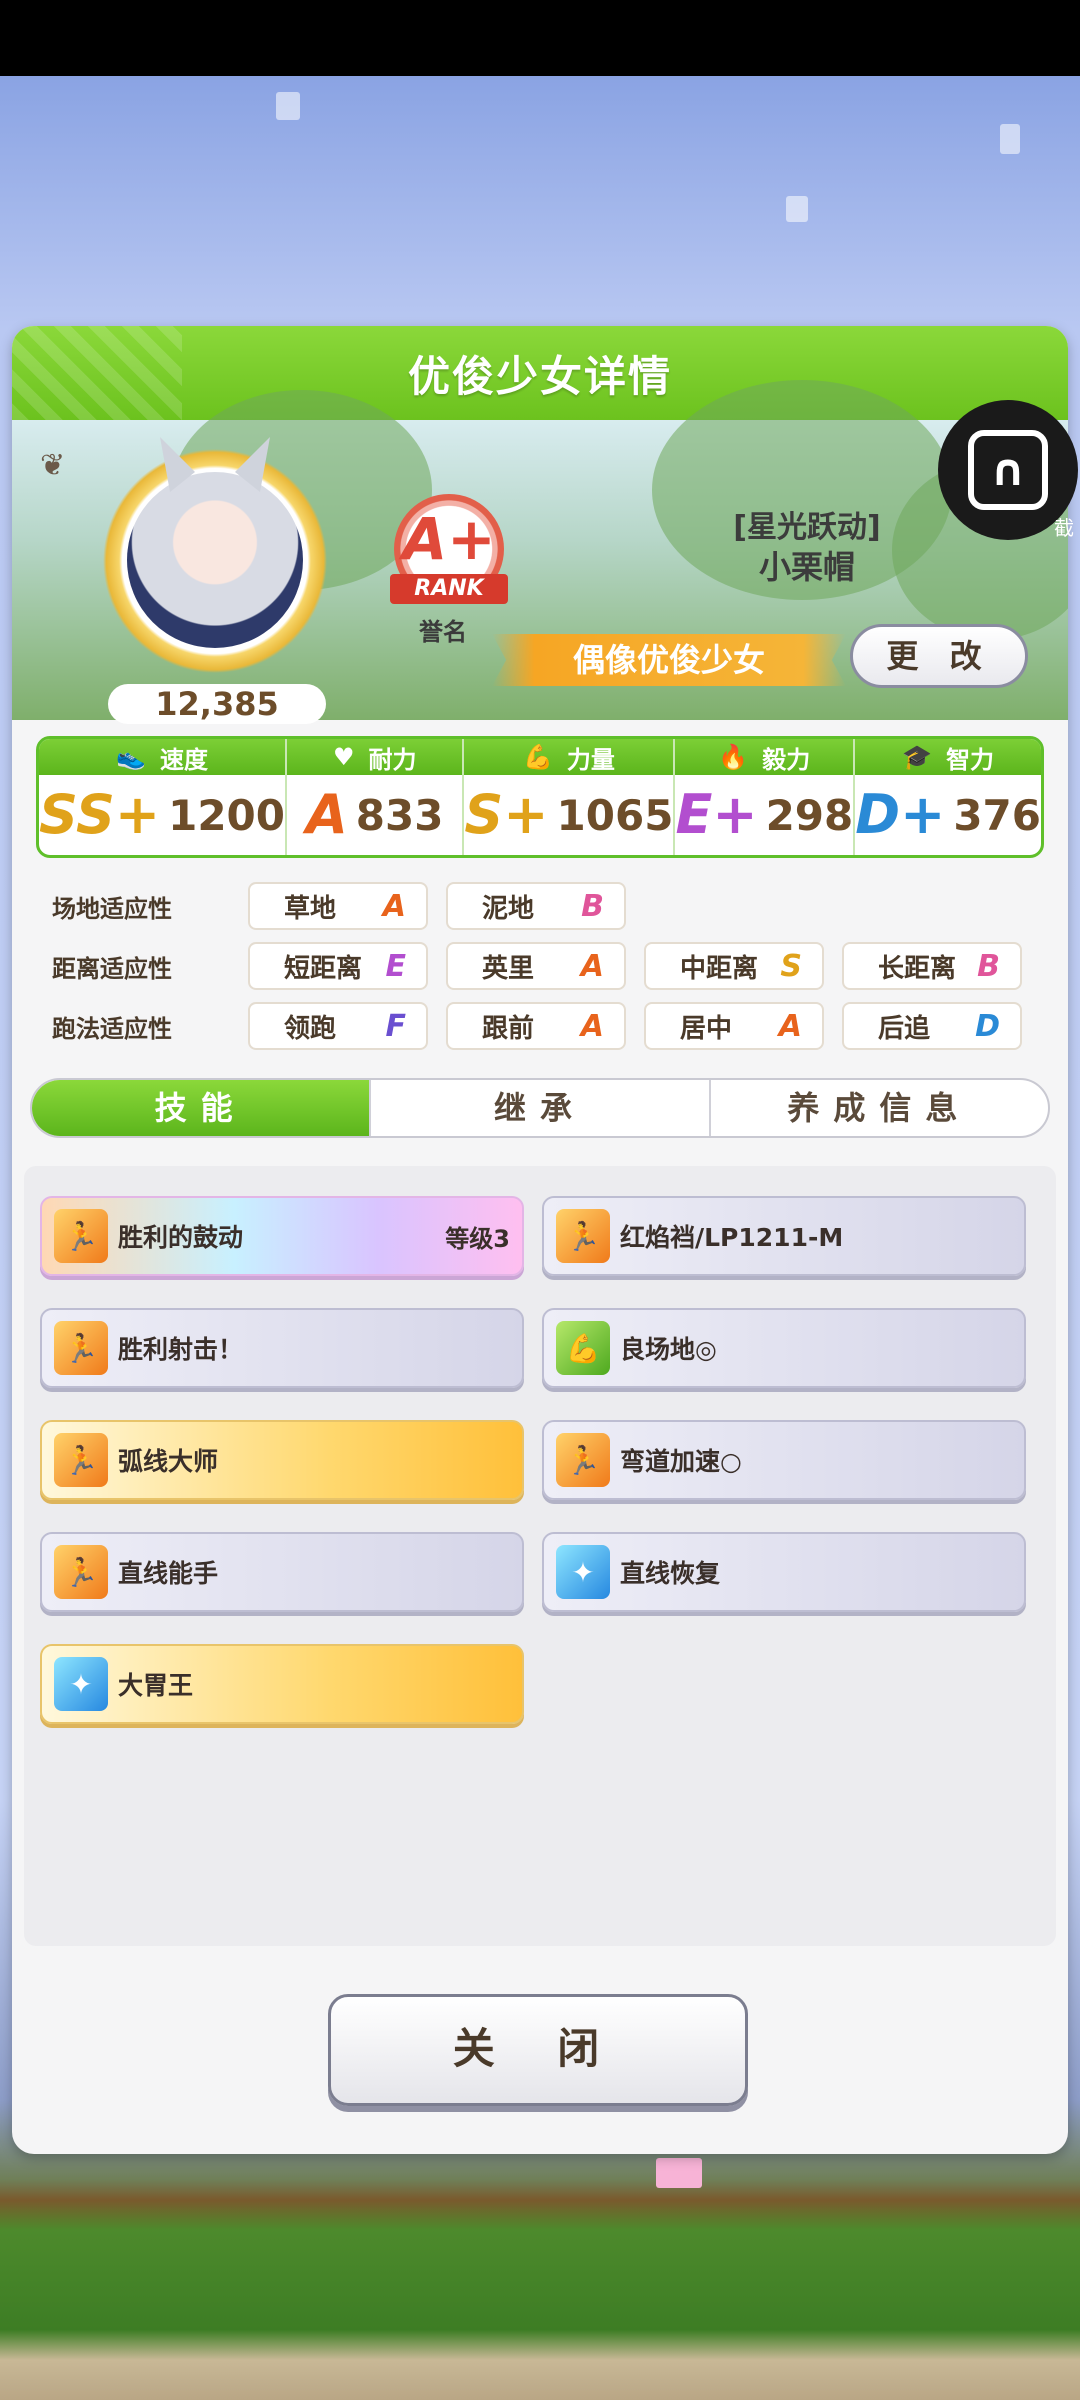 This screenshot has height=2400, width=1080. What do you see at coordinates (112, 1028) in the screenshot?
I see `aptitude-label: 跑法适应性` at bounding box center [112, 1028].